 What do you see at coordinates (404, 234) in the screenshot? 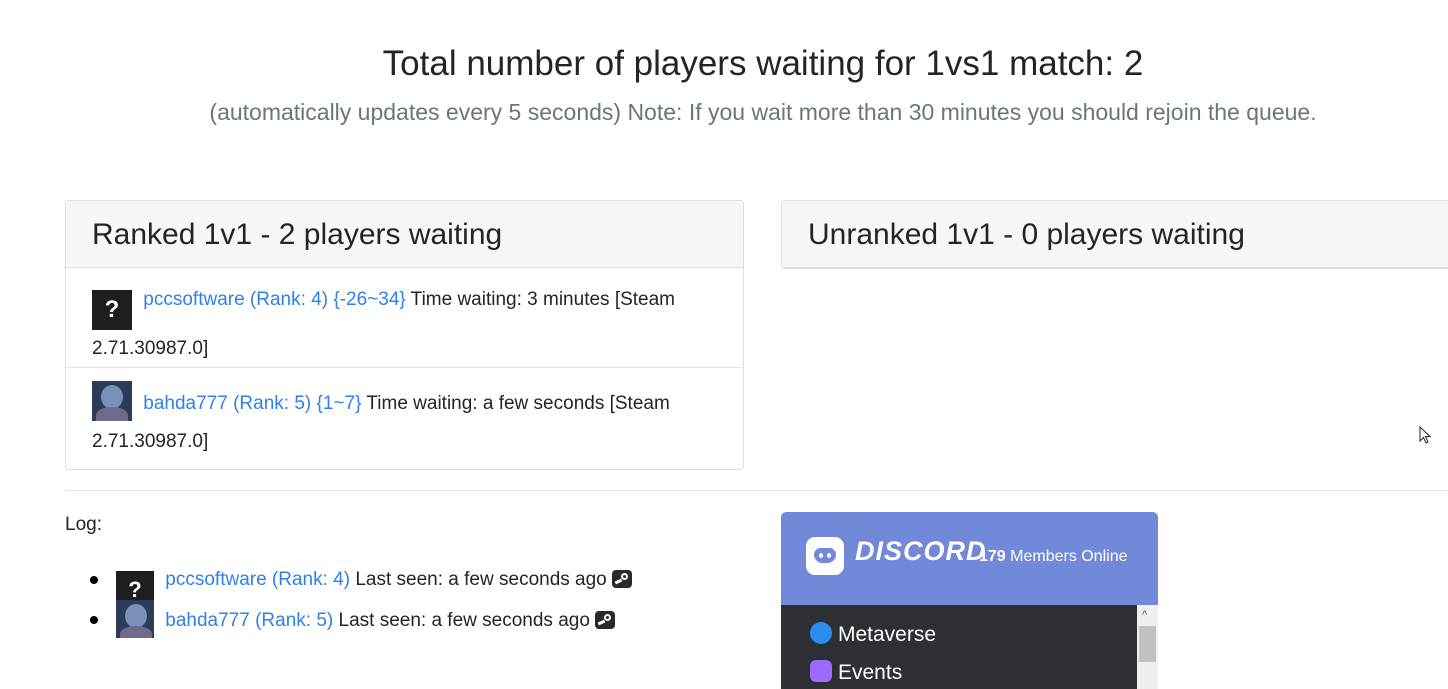
I see `ranked-queue-title: Ranked 1v1 - 2 players waiting` at bounding box center [404, 234].